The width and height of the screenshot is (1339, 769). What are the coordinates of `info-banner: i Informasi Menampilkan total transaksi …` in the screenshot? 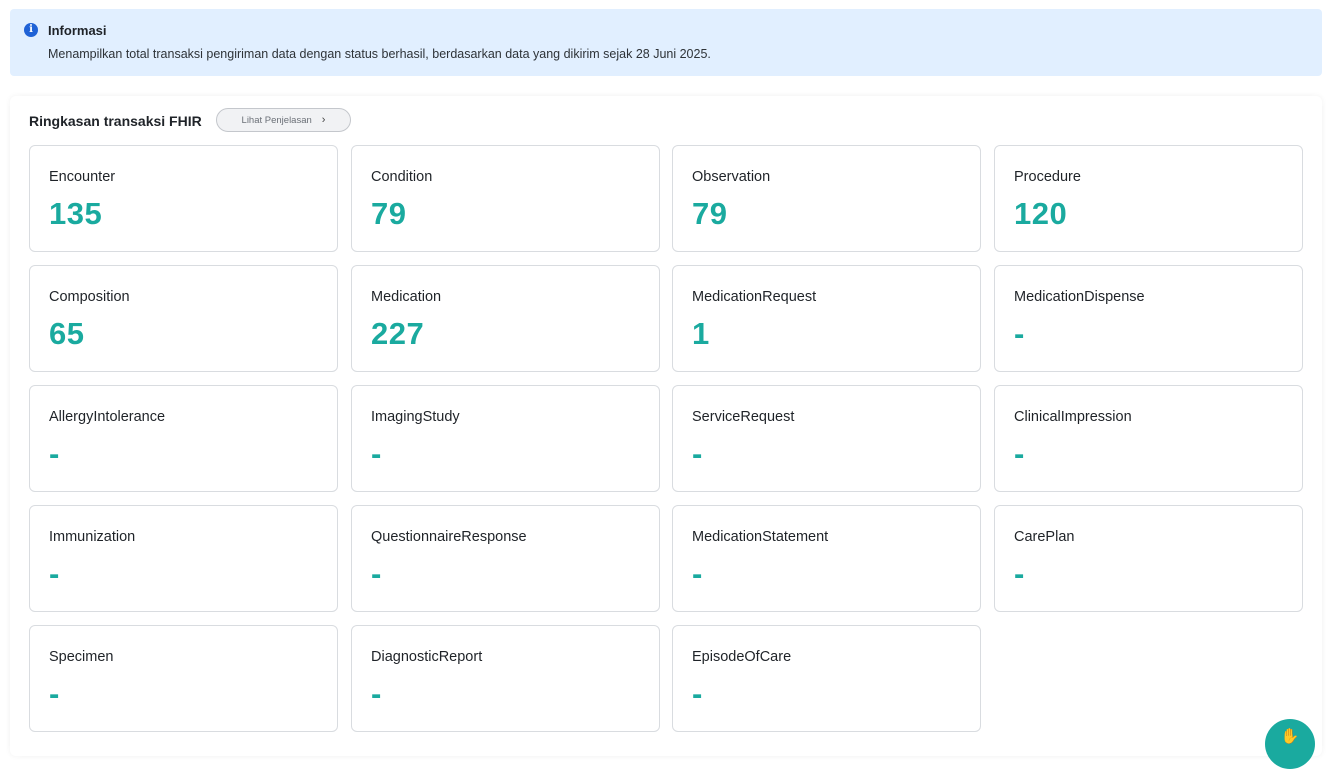 It's located at (666, 42).